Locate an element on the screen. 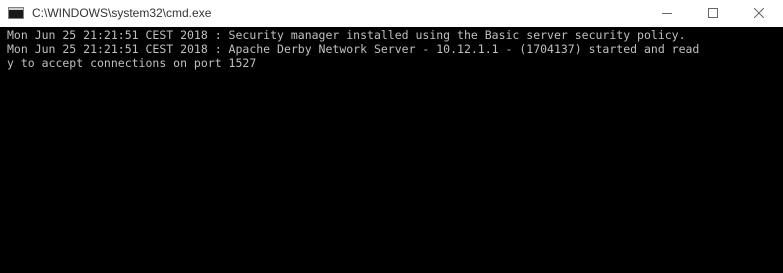 Image resolution: width=783 pixels, height=273 pixels. console-line: y to accept connections on port 1527 is located at coordinates (132, 63).